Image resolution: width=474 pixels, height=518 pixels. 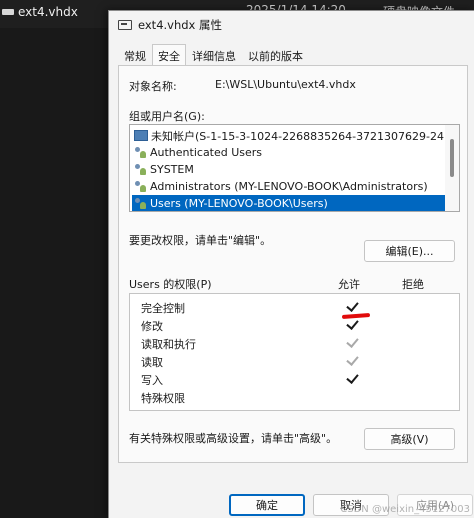 I want to click on permission-name: 特殊权限, so click(x=163, y=398).